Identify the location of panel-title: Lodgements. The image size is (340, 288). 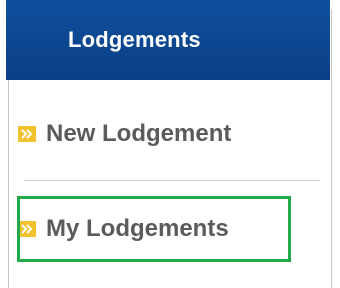
(134, 39).